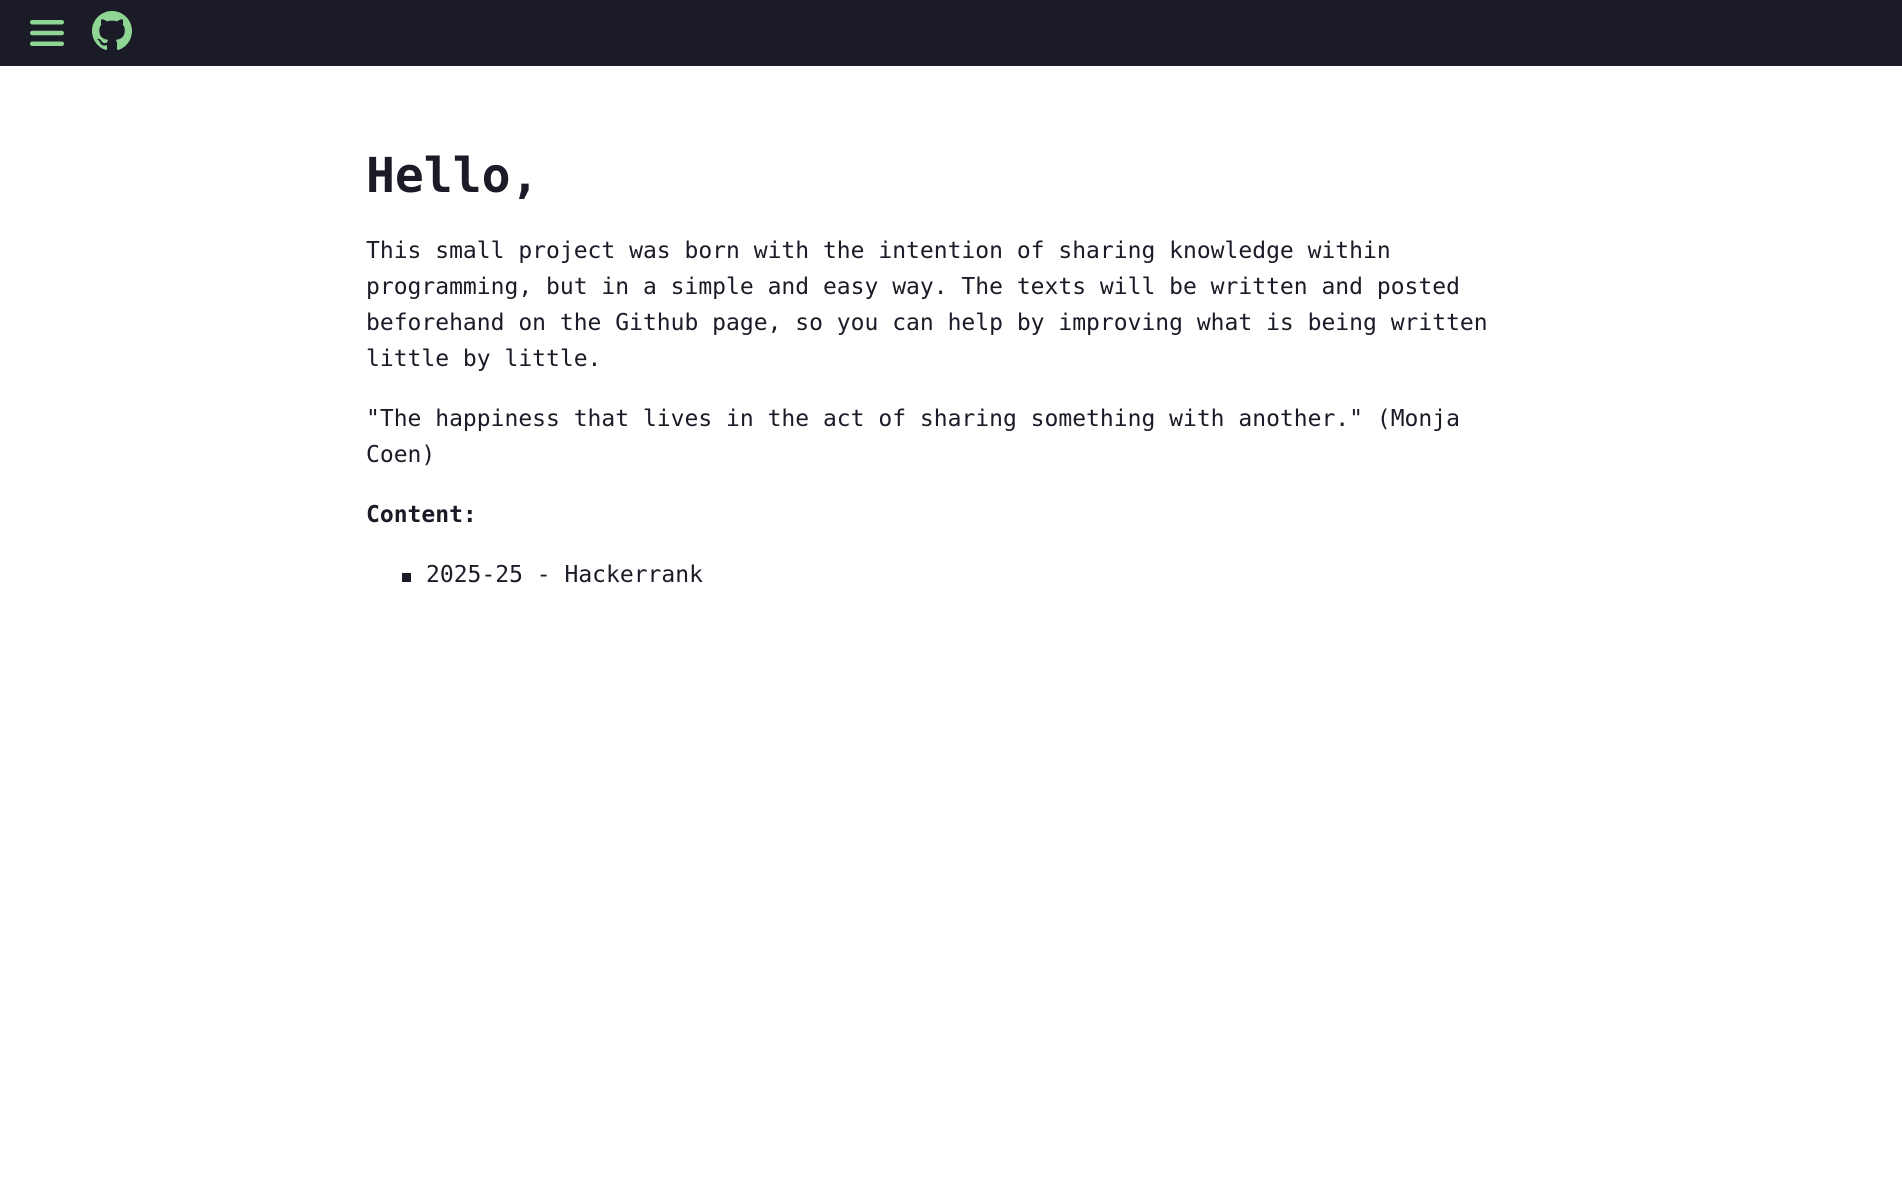  Describe the element at coordinates (951, 33) in the screenshot. I see `top-navigation-bar` at that location.